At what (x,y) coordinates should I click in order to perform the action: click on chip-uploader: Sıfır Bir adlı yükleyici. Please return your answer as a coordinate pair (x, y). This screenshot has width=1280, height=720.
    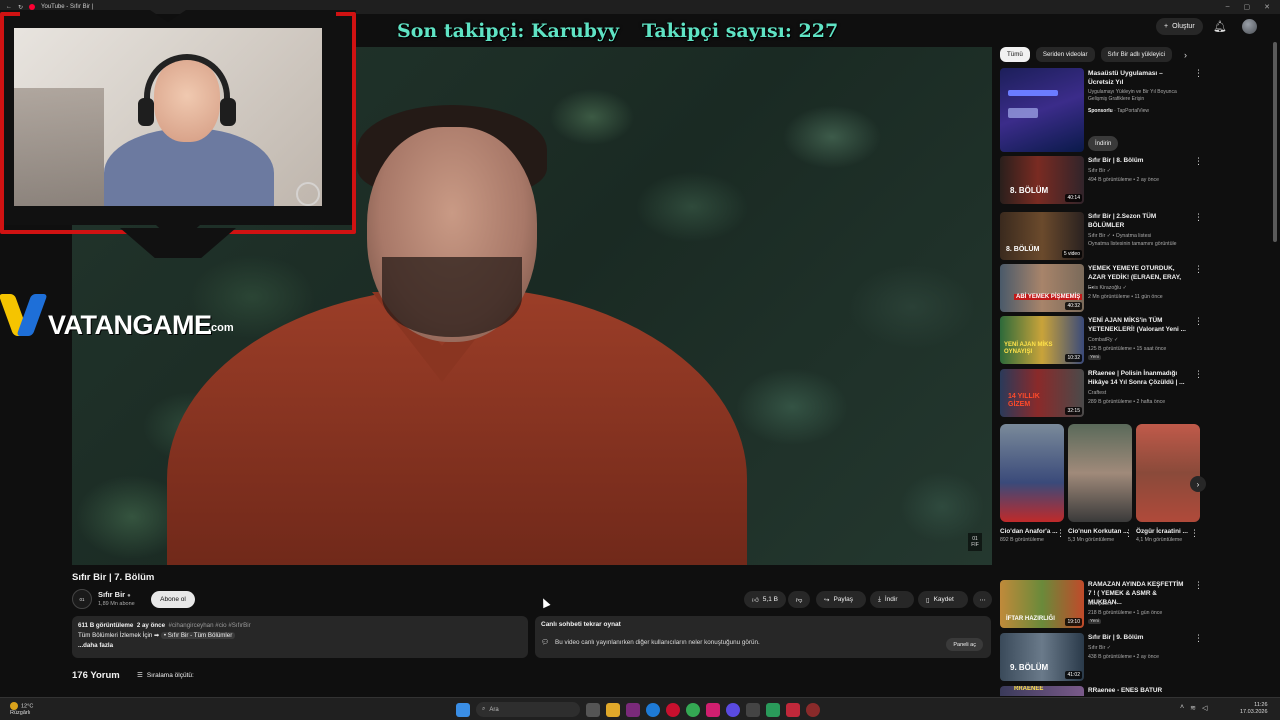
    Looking at the image, I should click on (1136, 54).